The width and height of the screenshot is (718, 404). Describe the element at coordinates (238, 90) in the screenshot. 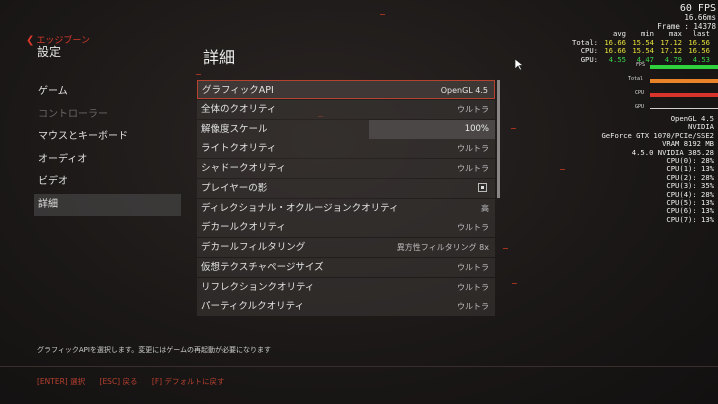

I see `setting-label: グラフィックAPI` at that location.